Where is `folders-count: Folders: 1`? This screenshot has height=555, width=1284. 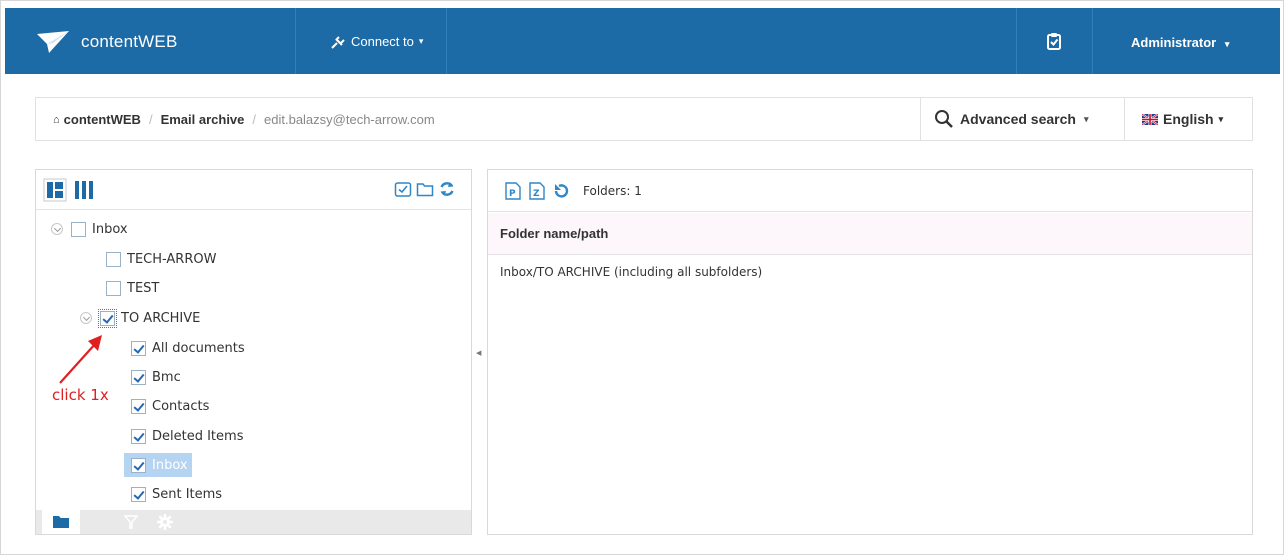
folders-count: Folders: 1 is located at coordinates (612, 190).